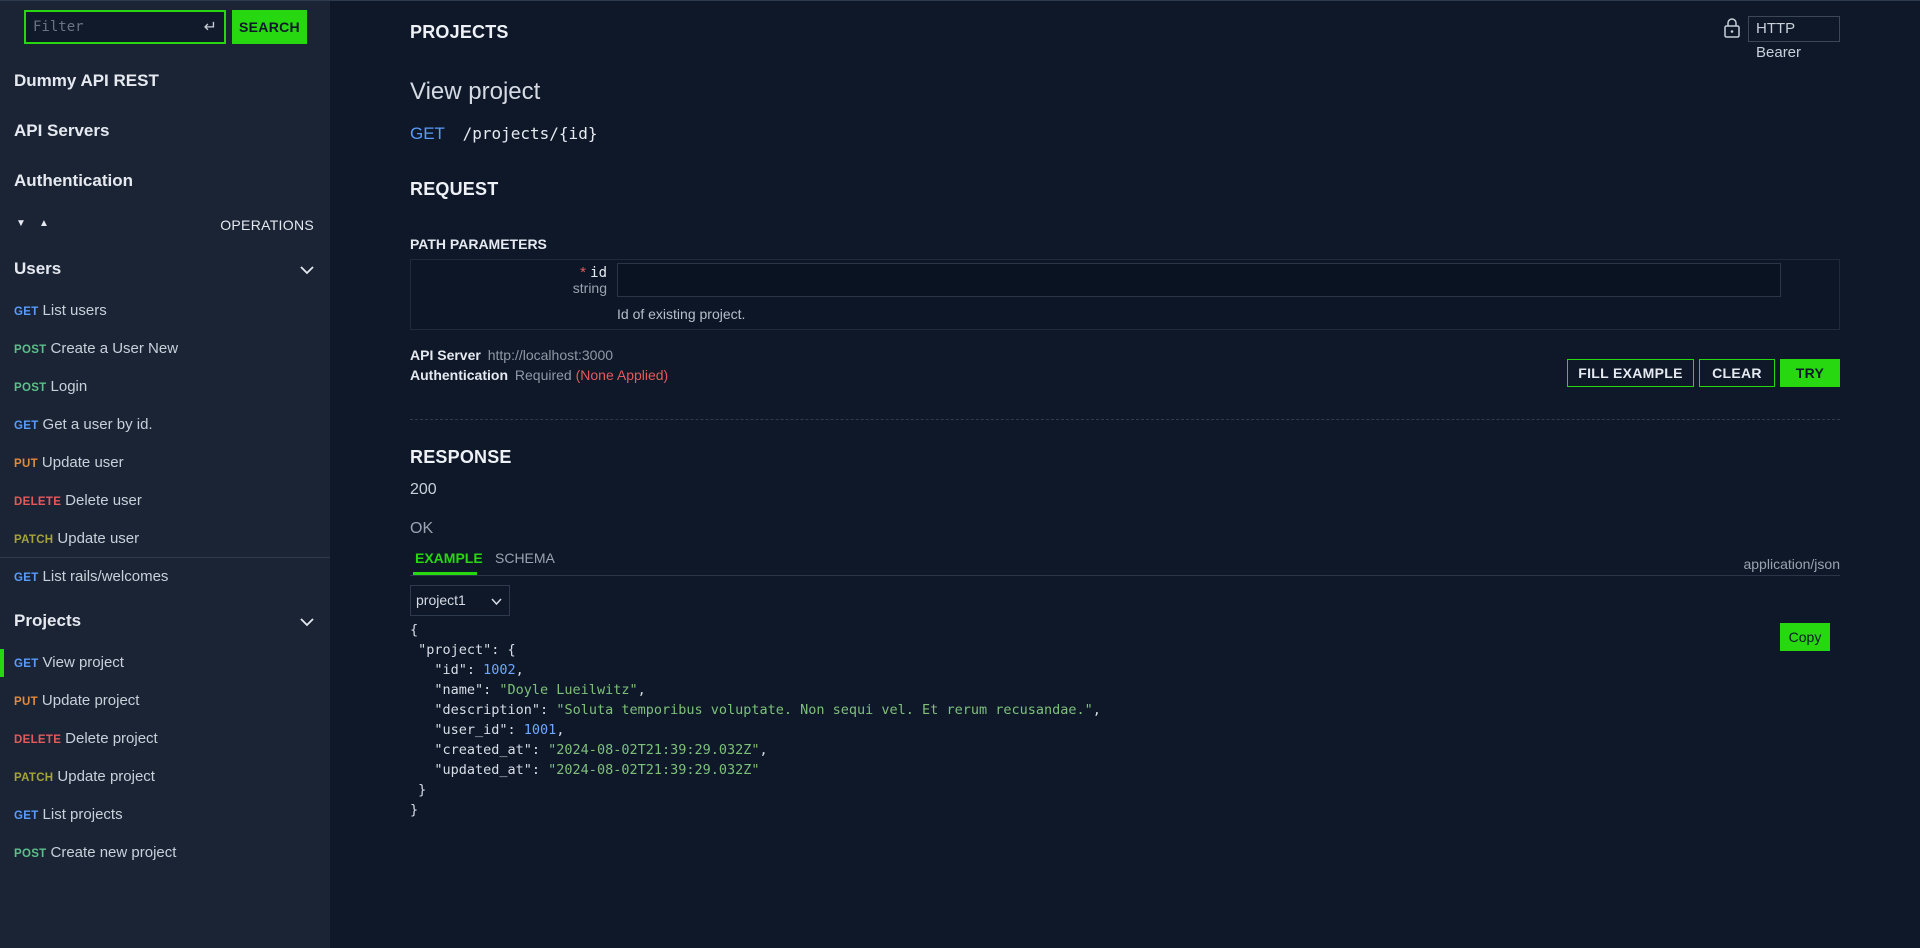 The width and height of the screenshot is (1920, 948). What do you see at coordinates (543, 375) in the screenshot?
I see `auth-required: Required` at bounding box center [543, 375].